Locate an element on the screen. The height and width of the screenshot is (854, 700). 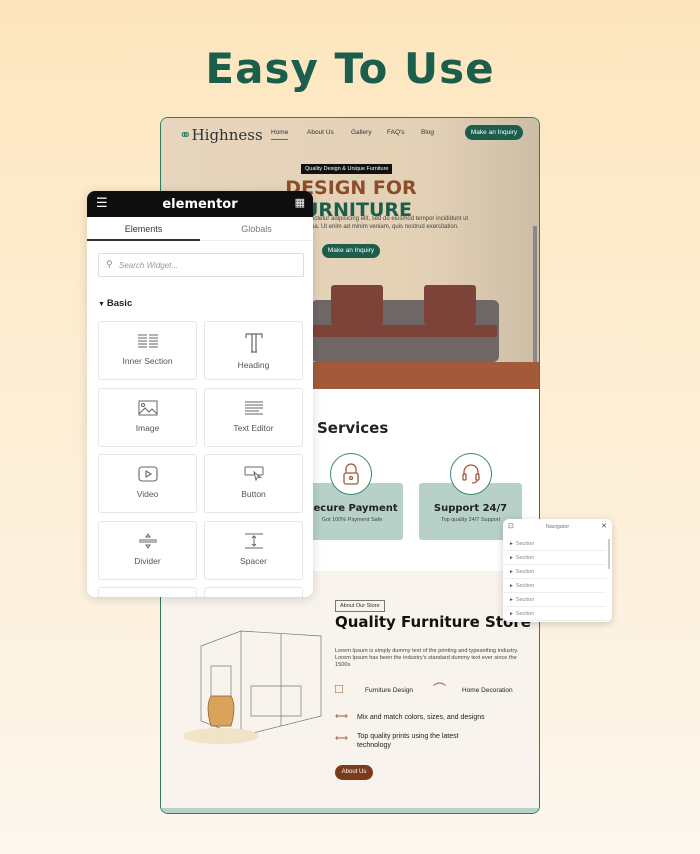
floor-lamp is located at coordinates (535, 294).